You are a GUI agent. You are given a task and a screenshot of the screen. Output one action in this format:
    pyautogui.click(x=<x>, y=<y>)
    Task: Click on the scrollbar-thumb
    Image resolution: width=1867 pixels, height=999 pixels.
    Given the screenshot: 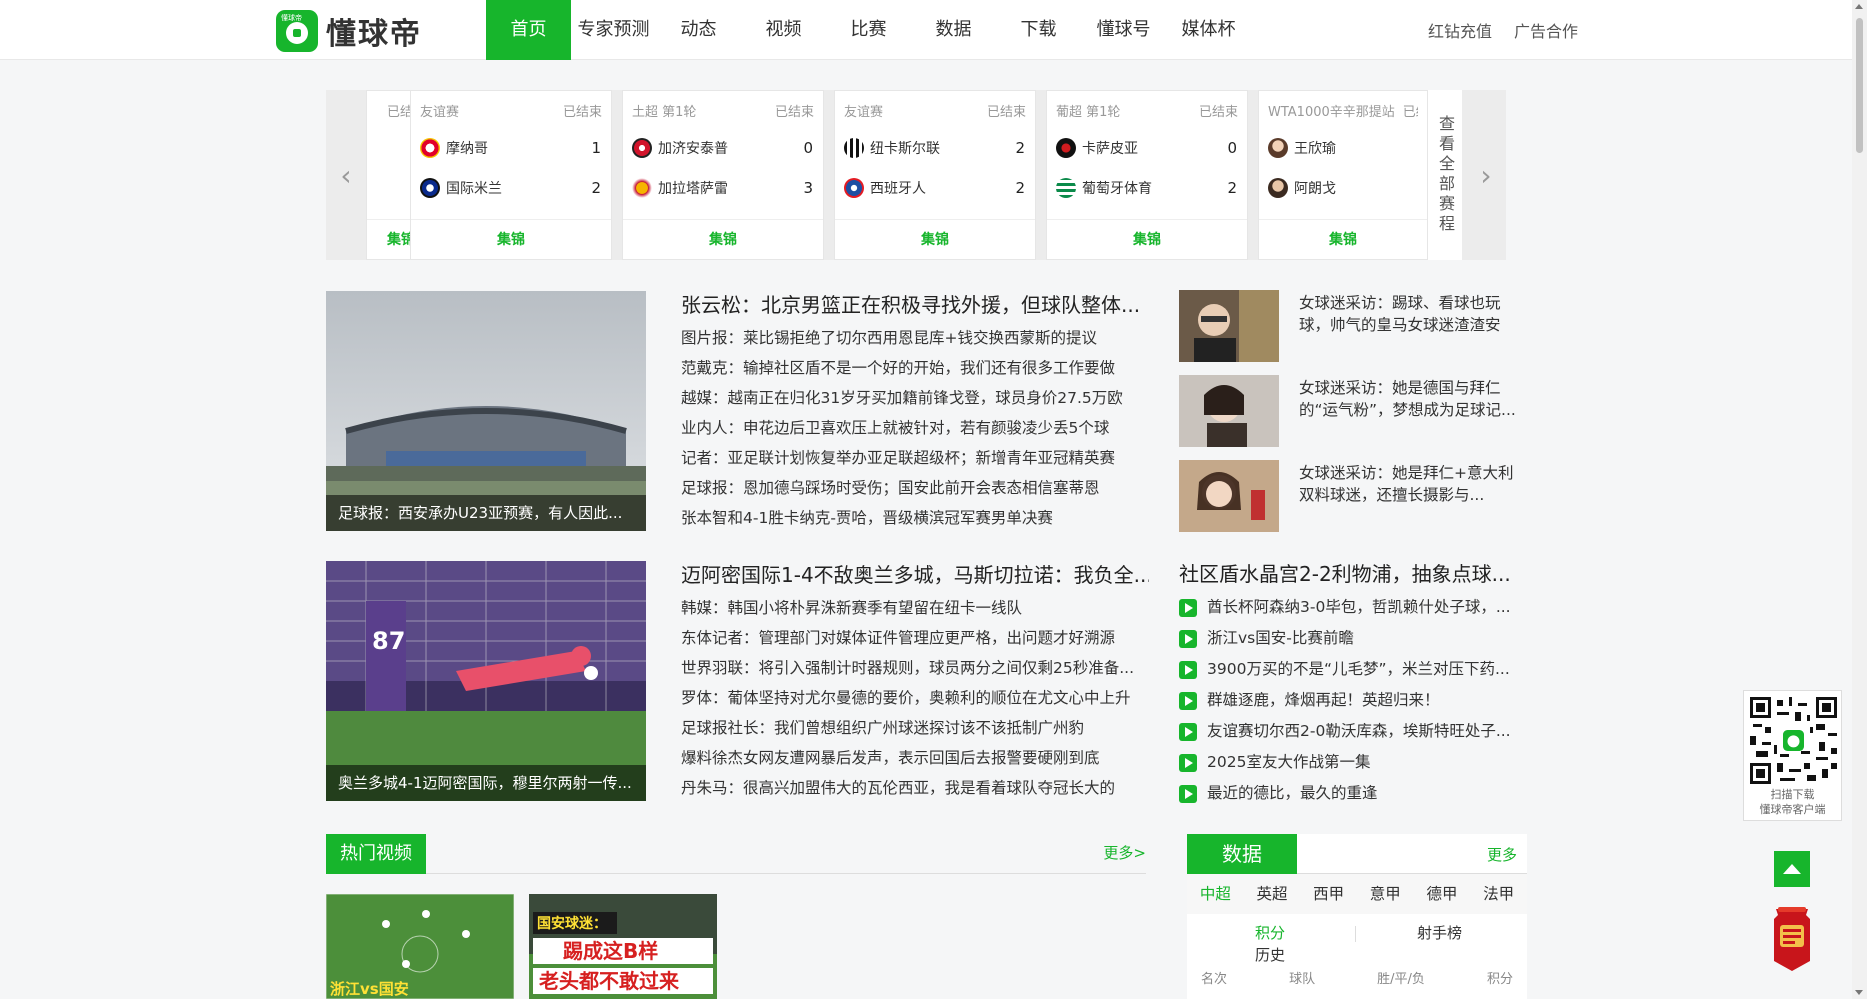 What is the action you would take?
    pyautogui.click(x=1859, y=85)
    